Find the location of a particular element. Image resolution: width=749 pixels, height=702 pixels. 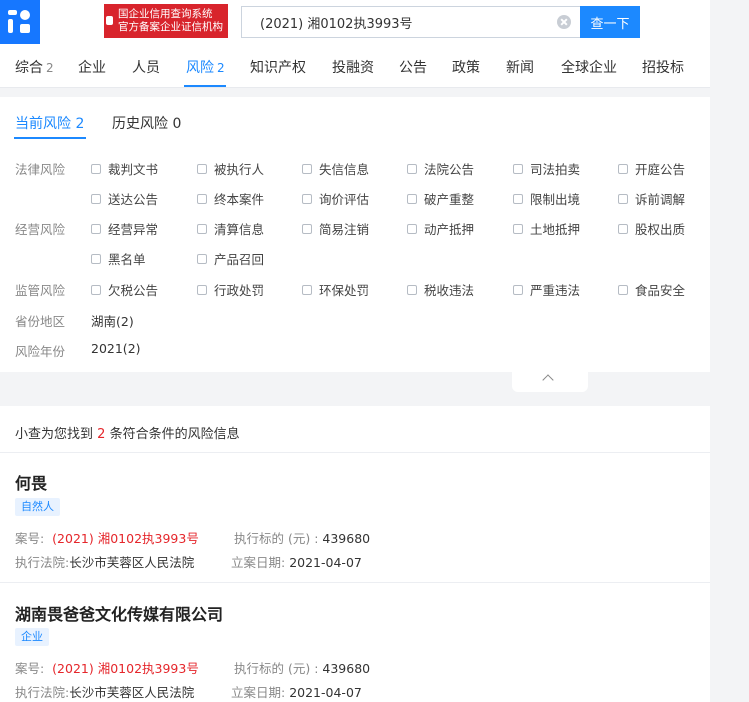

tab-company: 企业 is located at coordinates (92, 67).